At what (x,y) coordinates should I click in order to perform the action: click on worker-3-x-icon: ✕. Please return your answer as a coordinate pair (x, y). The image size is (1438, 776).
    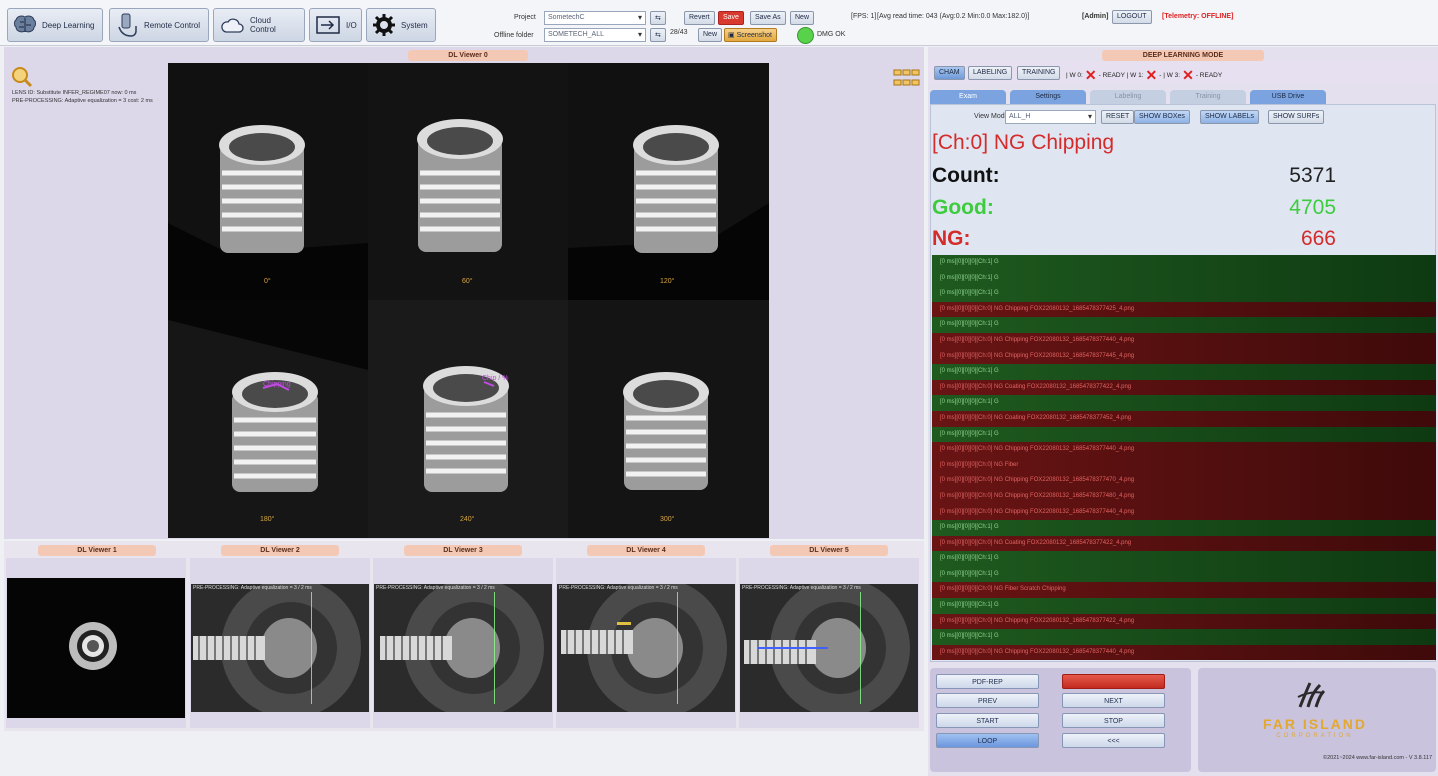
    Looking at the image, I should click on (1188, 75).